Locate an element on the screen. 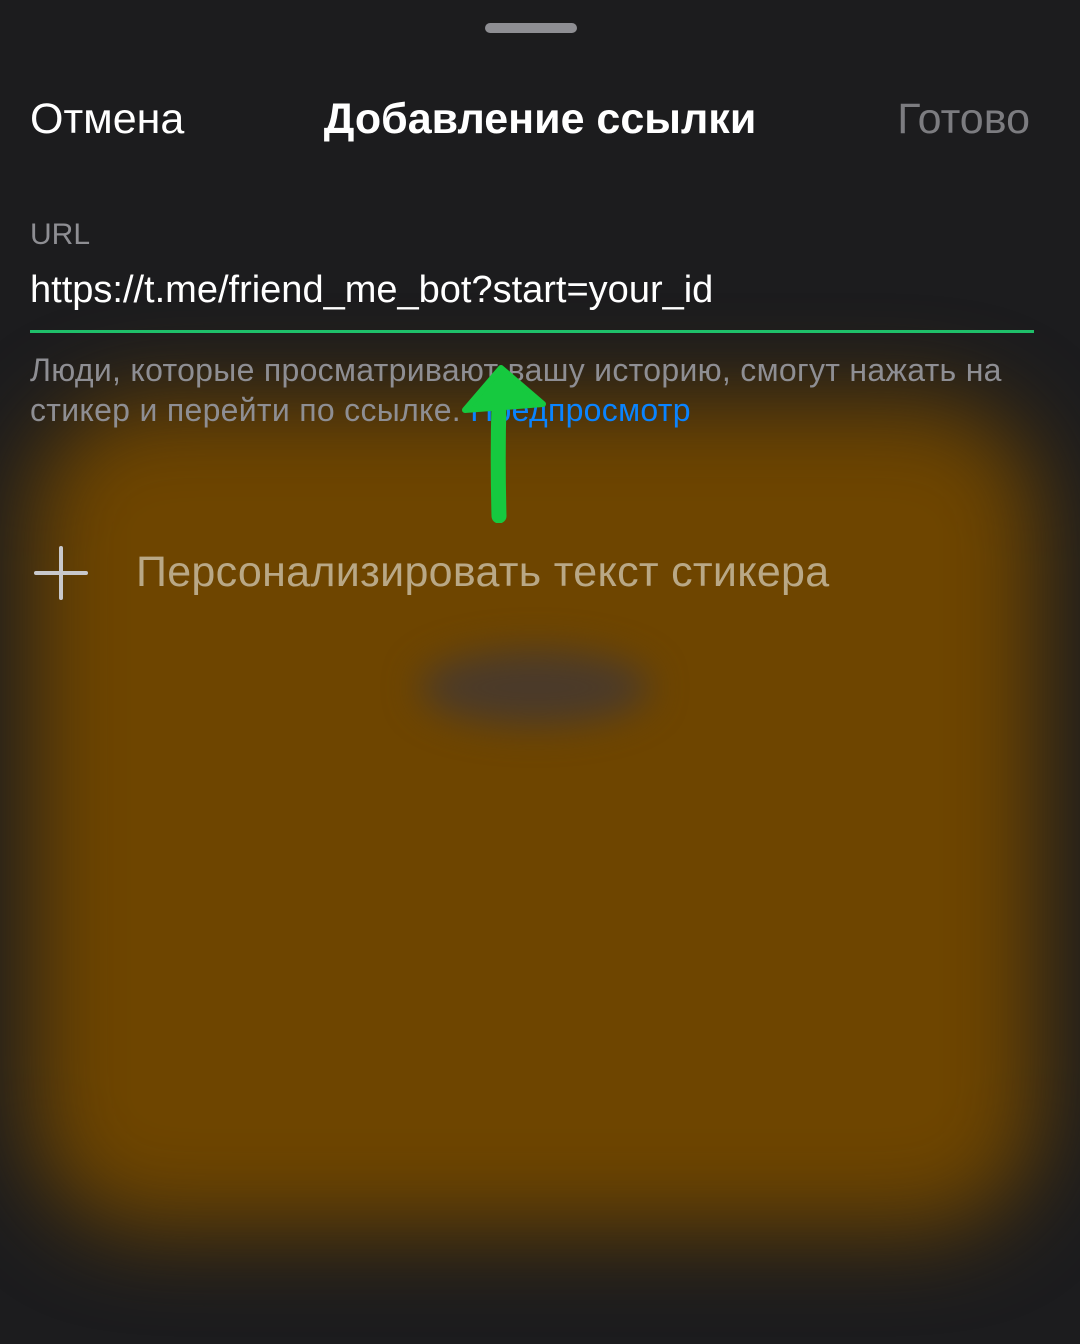 The height and width of the screenshot is (1344, 1080). customize-sticker-text-label: Персонализировать текст стикера is located at coordinates (483, 572).